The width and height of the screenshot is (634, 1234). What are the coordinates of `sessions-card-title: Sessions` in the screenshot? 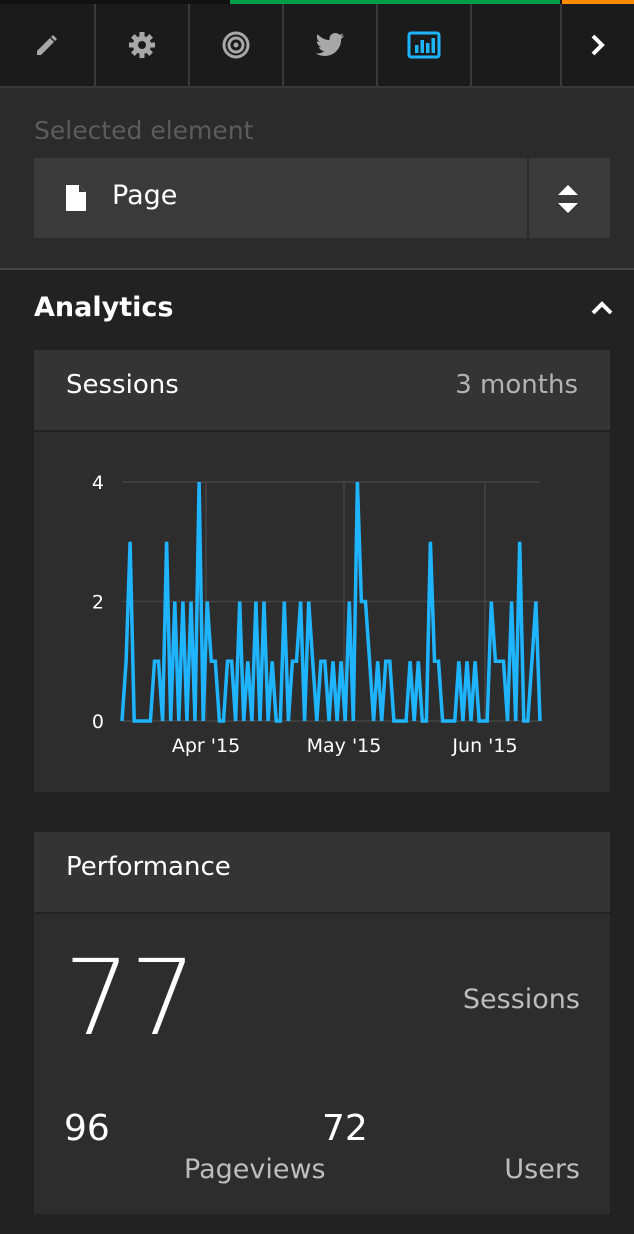 It's located at (122, 385).